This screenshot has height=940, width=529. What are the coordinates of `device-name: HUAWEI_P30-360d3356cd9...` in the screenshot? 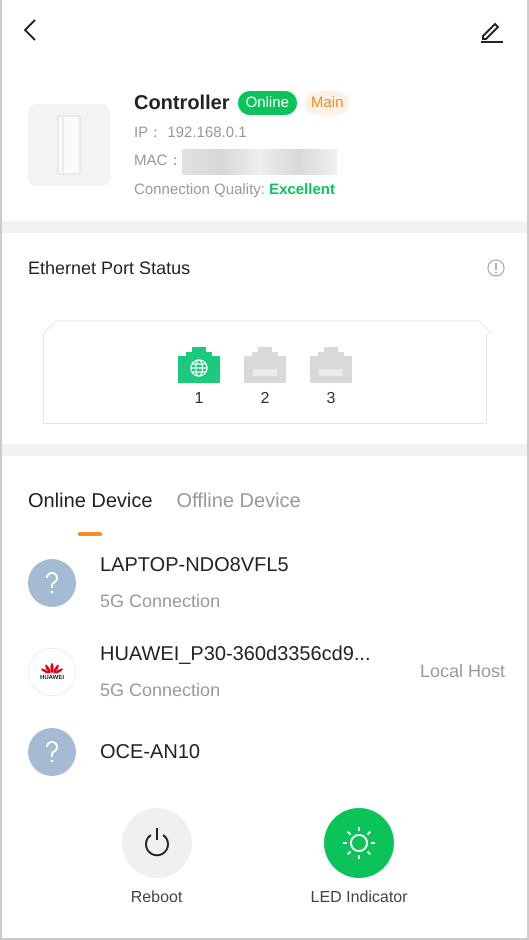 It's located at (248, 654).